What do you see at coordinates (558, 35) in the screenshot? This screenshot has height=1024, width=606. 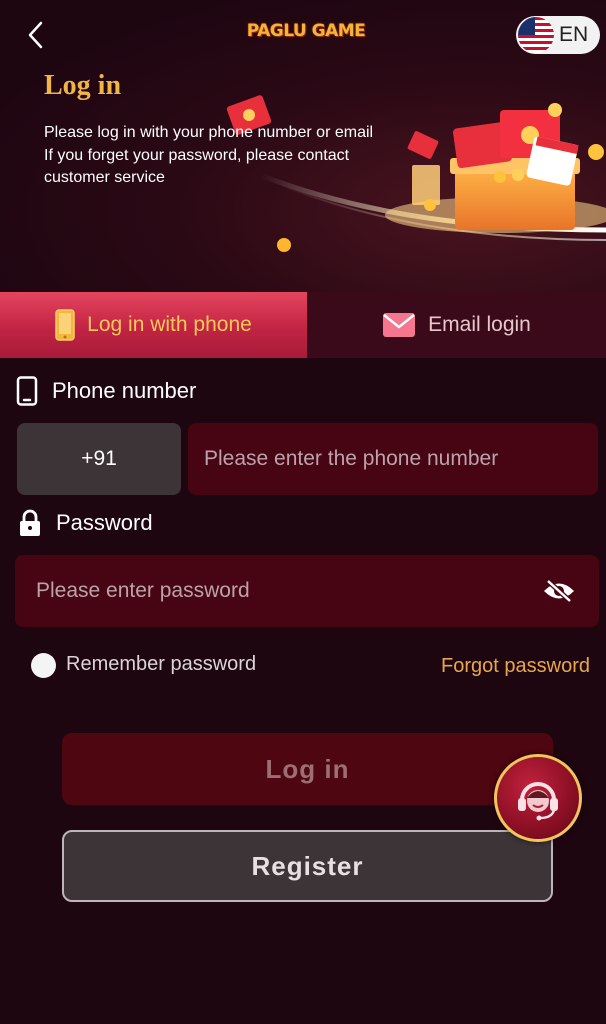 I see `language-selector: EN` at bounding box center [558, 35].